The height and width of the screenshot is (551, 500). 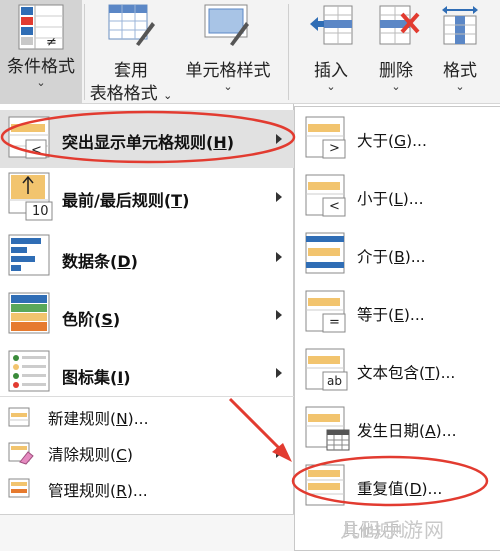 I want to click on clear-rules-icon, so click(x=21, y=456).